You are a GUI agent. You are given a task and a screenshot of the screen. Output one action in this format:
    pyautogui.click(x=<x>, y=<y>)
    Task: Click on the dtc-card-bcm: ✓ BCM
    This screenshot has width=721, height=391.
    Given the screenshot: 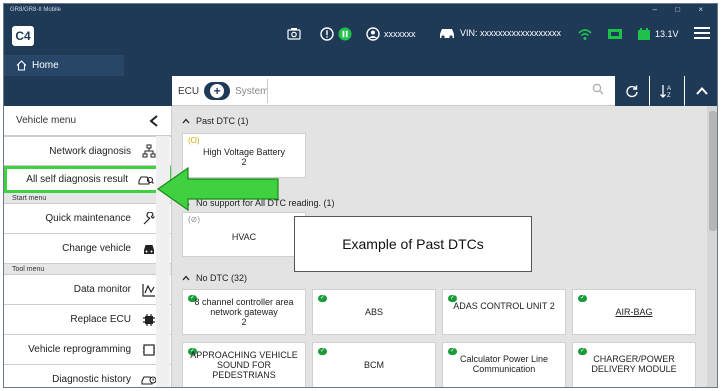 What is the action you would take?
    pyautogui.click(x=374, y=364)
    